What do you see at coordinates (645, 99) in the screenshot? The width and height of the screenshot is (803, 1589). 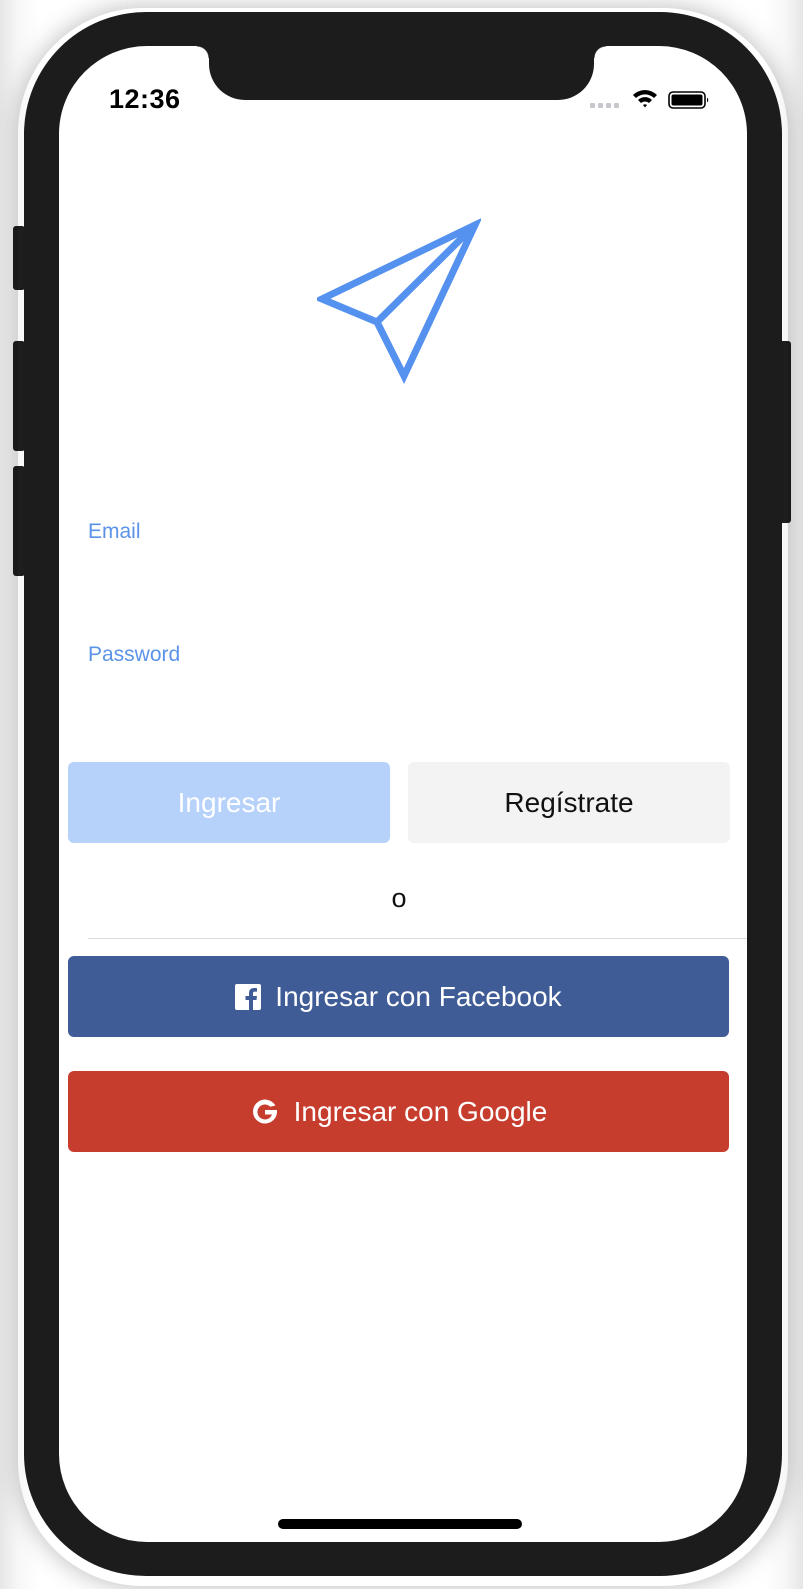 I see `wifi-icon` at bounding box center [645, 99].